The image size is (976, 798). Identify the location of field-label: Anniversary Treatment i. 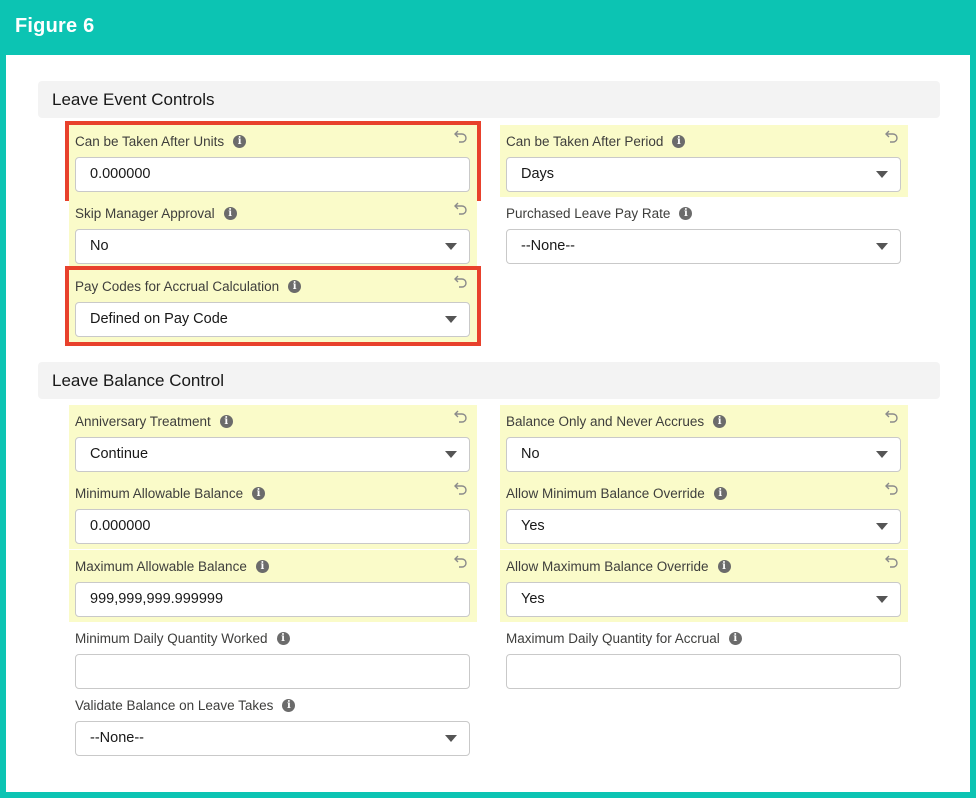
(154, 421).